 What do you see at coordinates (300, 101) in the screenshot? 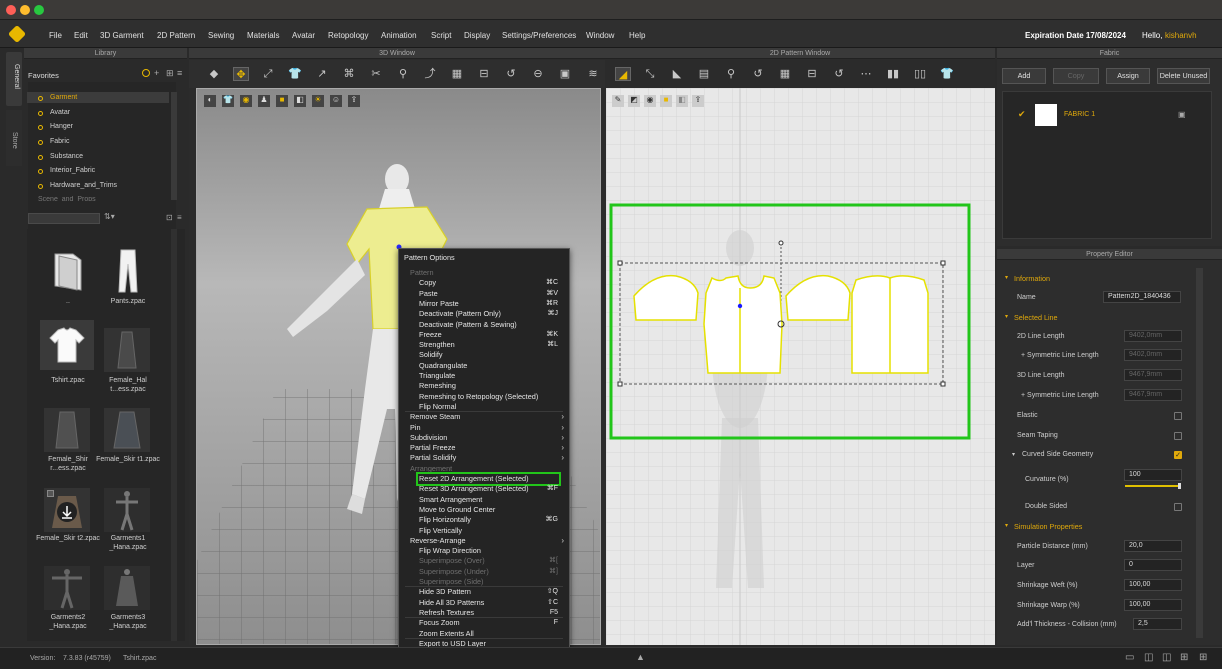
I see `pattern-display-icon: ◧` at bounding box center [300, 101].